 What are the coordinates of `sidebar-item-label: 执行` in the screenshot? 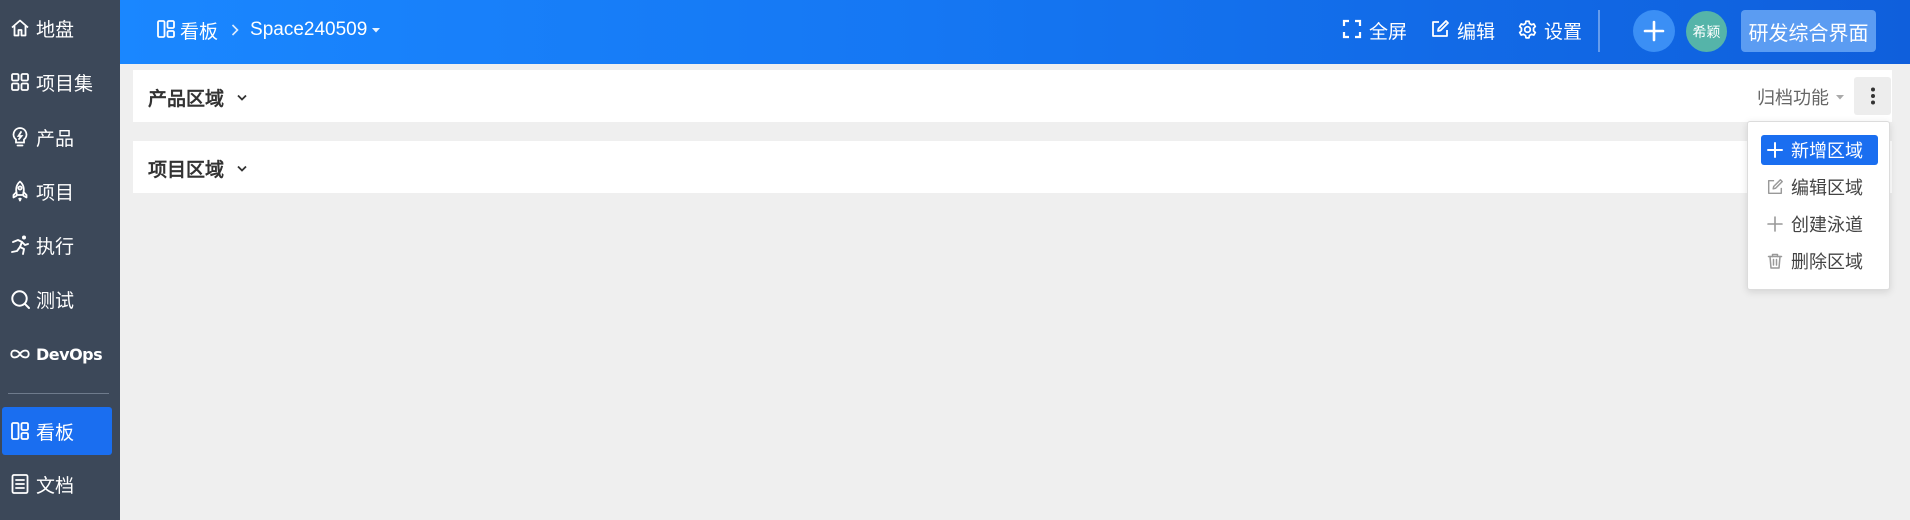 It's located at (55, 247).